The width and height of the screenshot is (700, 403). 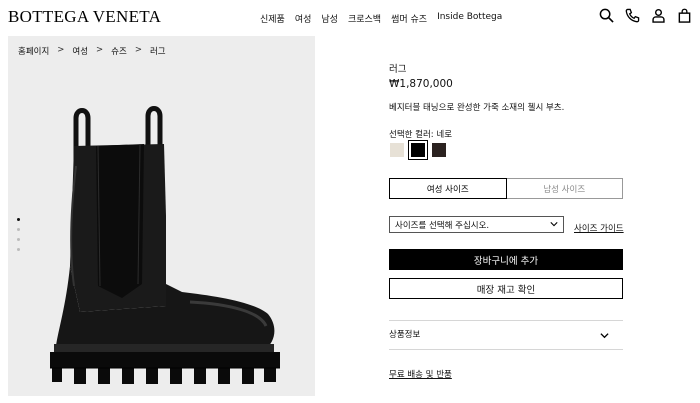 I want to click on gallery-pagination, so click(x=18, y=234).